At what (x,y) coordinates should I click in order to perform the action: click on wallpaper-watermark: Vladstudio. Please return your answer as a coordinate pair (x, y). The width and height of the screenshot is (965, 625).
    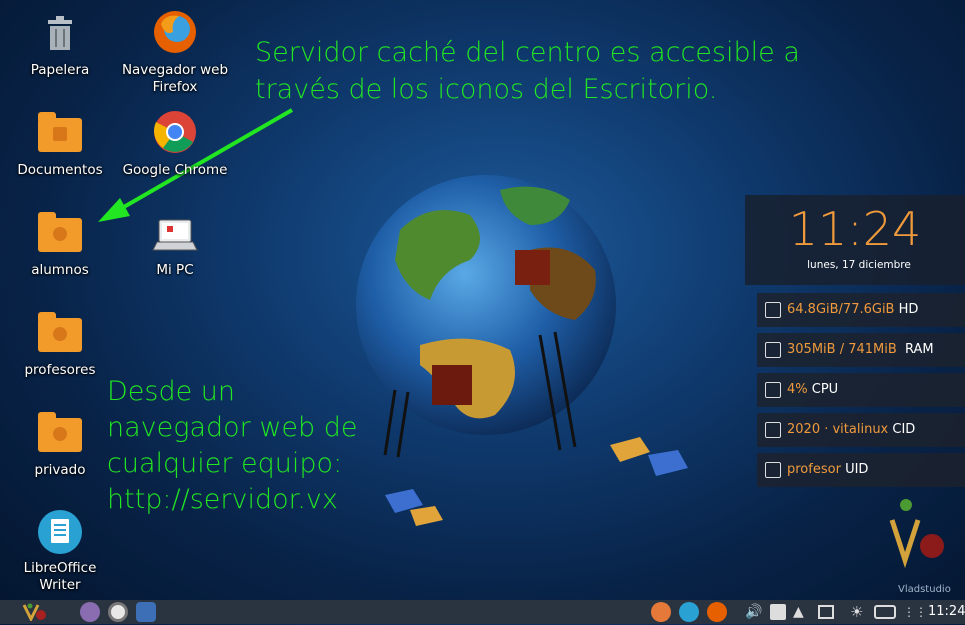
    Looking at the image, I should click on (924, 589).